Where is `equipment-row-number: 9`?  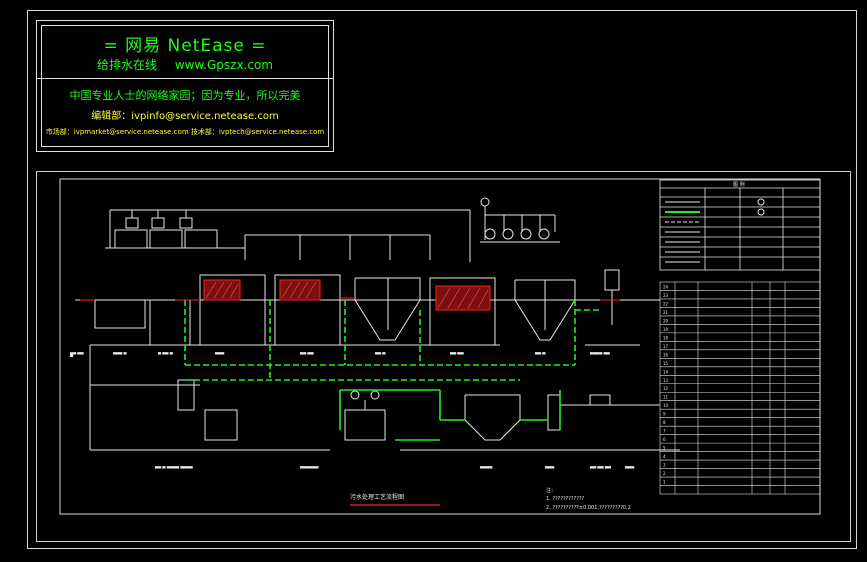
equipment-row-number: 9 is located at coordinates (664, 414).